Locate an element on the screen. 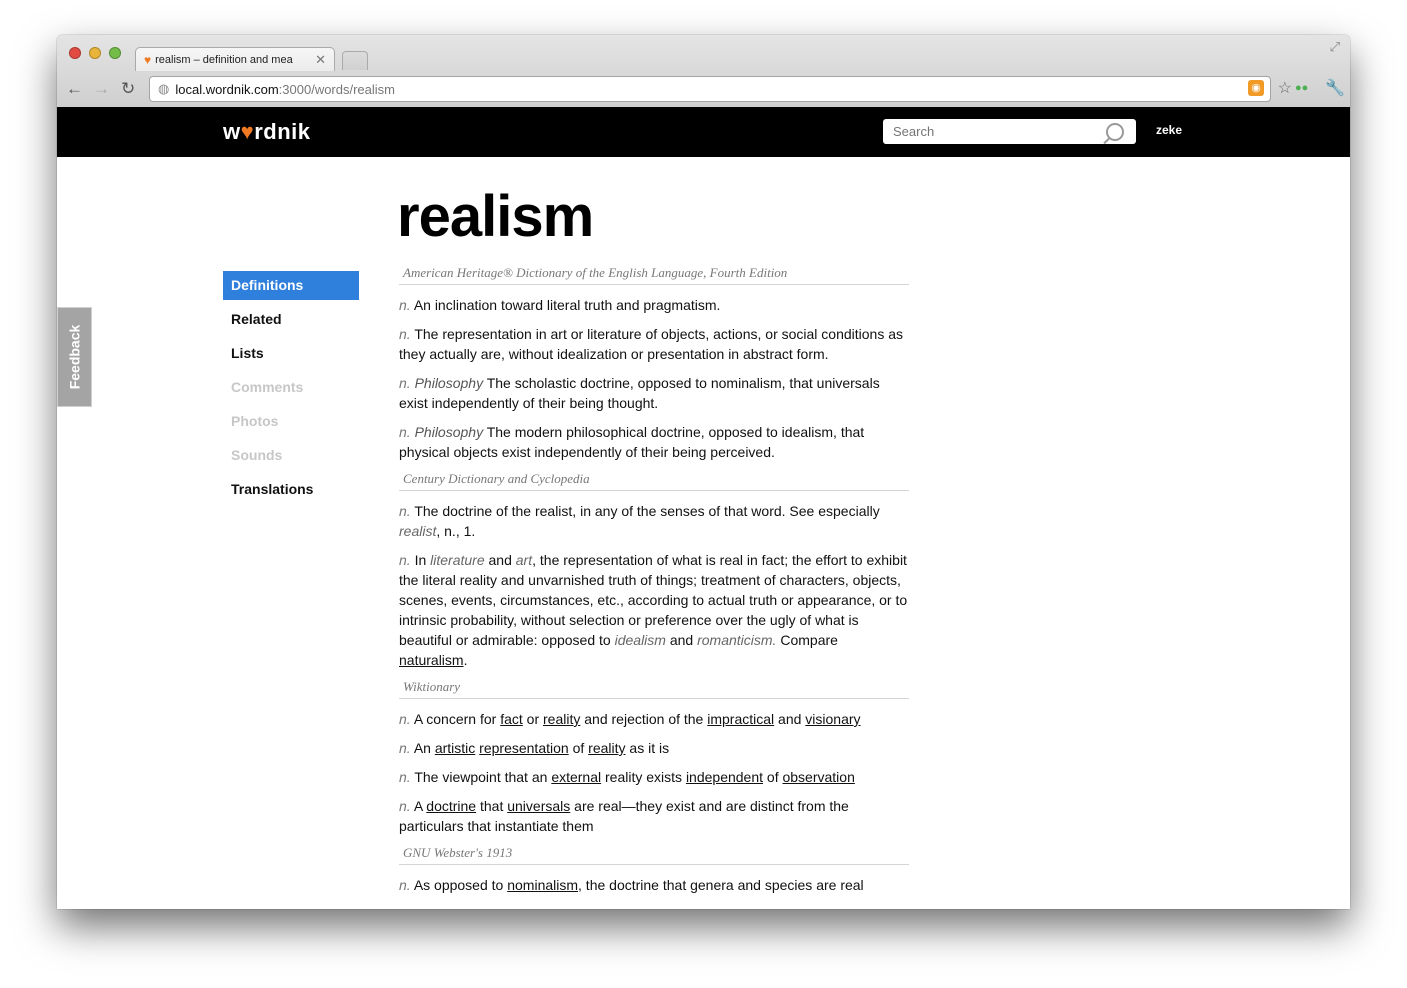  zoom-window-button is located at coordinates (115, 53).